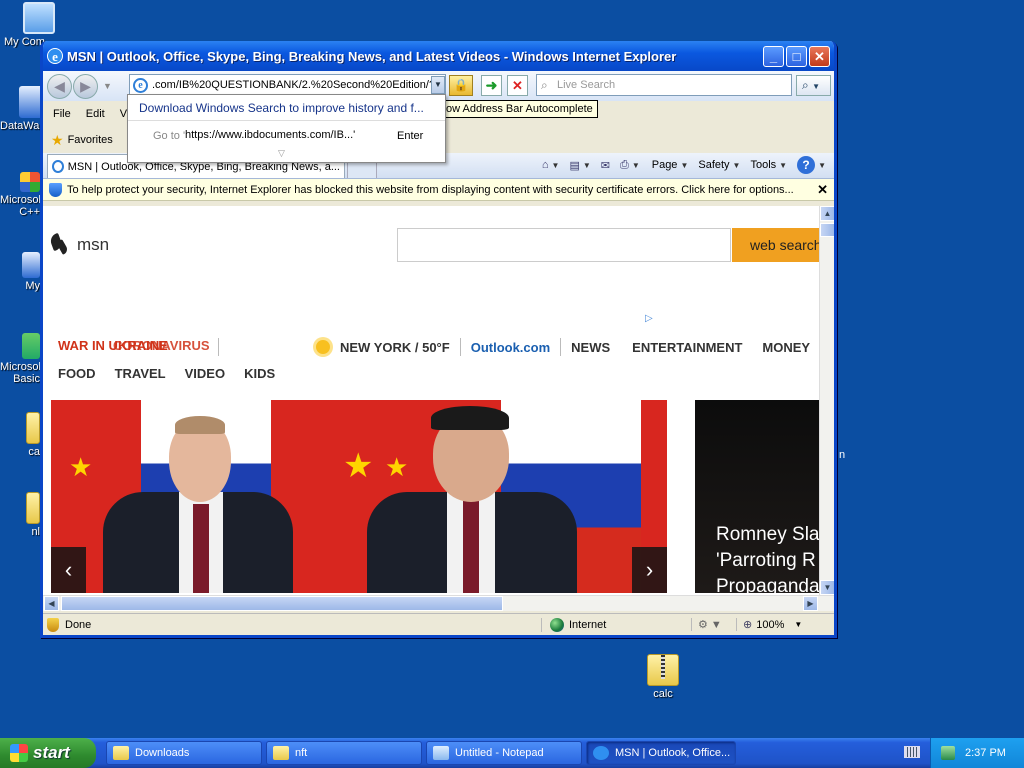 This screenshot has width=1024, height=768. I want to click on feeds-icon: ▤, so click(574, 165).